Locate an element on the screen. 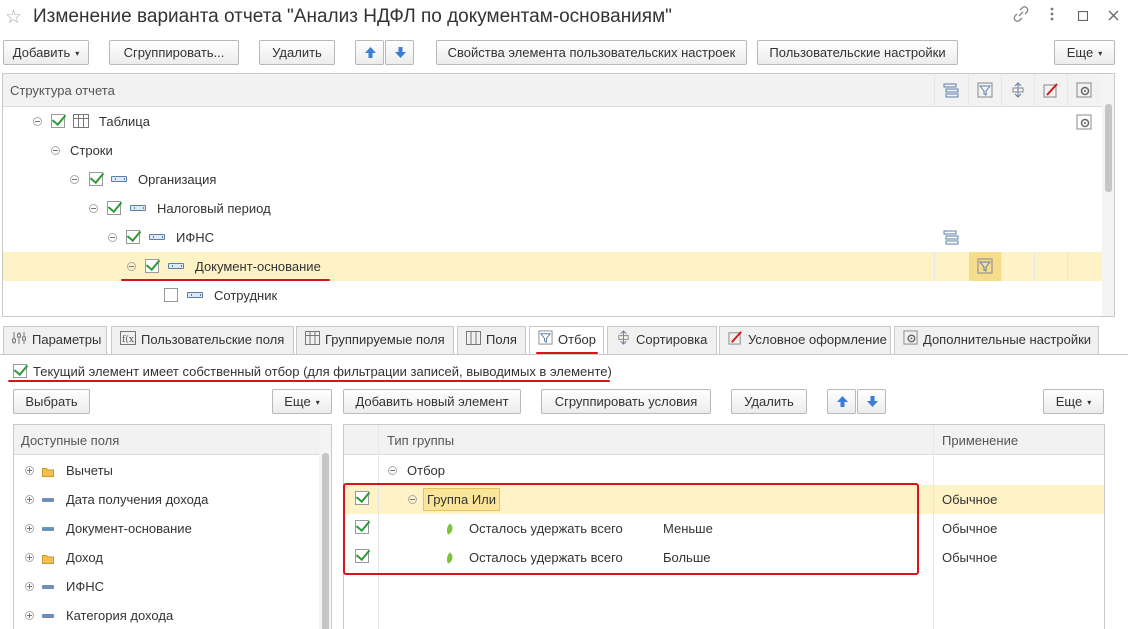 This screenshot has height=629, width=1128. filter-root-label: Отбор is located at coordinates (426, 470).